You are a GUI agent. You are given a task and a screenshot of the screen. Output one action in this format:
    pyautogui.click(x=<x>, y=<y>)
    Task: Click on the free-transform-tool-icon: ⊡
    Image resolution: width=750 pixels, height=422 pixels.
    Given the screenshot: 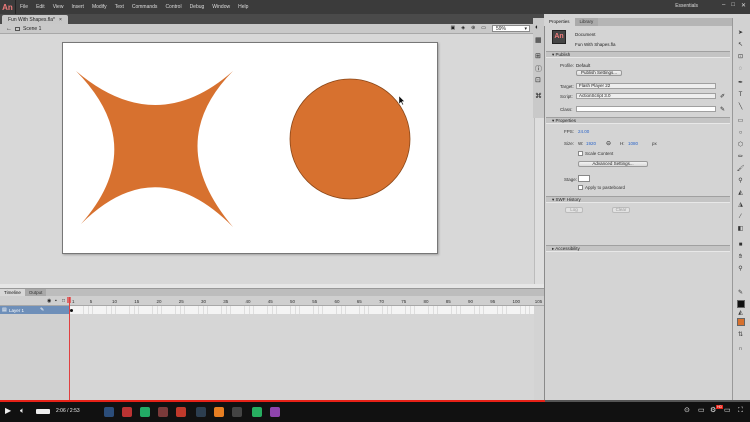 What is the action you would take?
    pyautogui.click(x=740, y=57)
    